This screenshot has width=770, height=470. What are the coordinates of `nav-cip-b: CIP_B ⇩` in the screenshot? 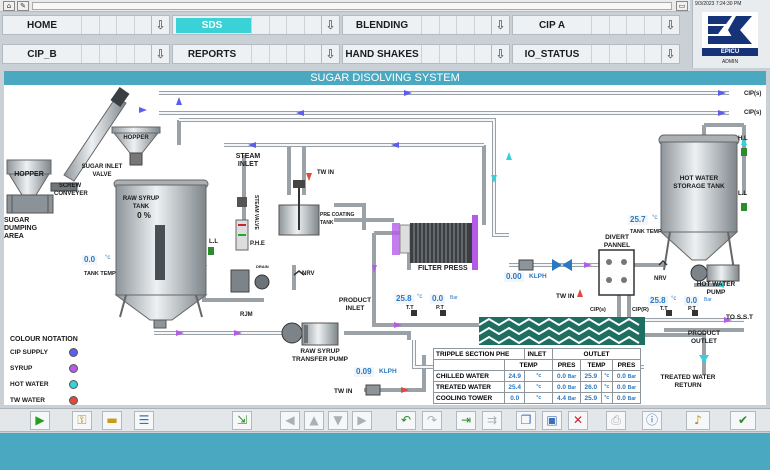 It's located at (86, 54).